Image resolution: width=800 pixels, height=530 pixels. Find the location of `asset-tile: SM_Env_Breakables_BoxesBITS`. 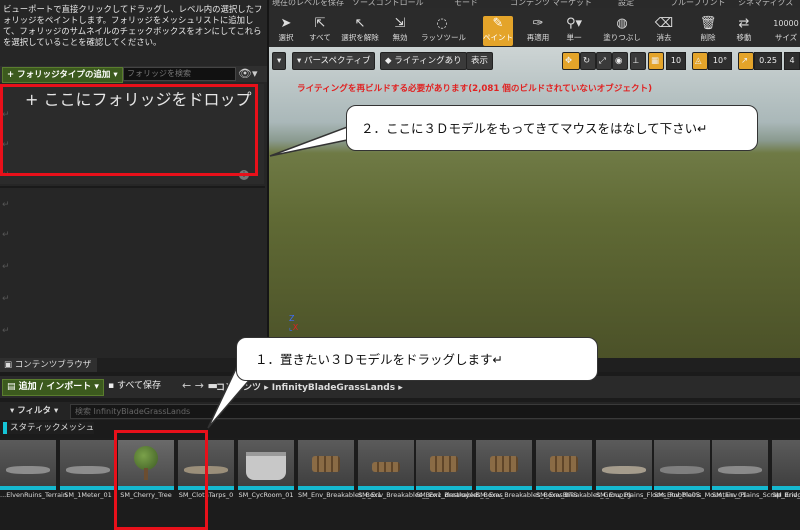

asset-tile: SM_Env_Breakables_BoxesBITS is located at coordinates (526, 469).